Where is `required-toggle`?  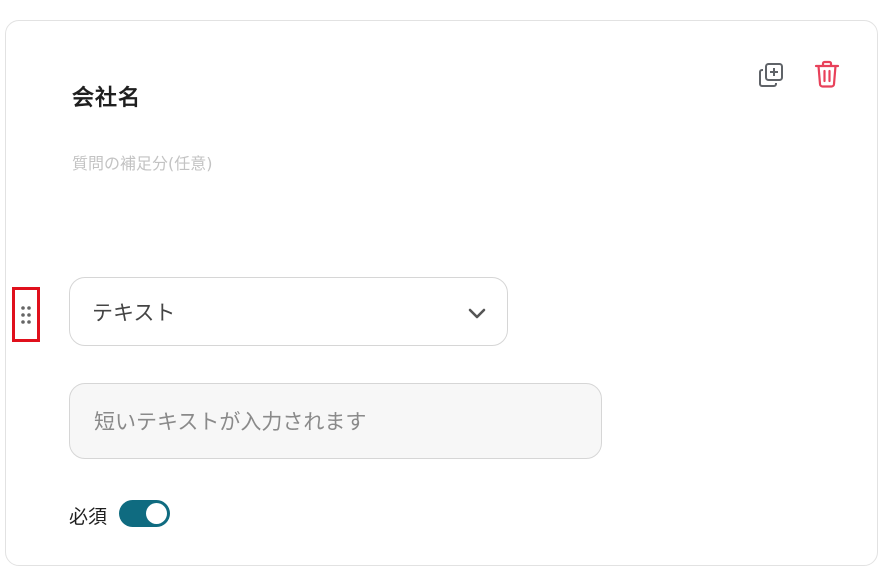 required-toggle is located at coordinates (144, 513).